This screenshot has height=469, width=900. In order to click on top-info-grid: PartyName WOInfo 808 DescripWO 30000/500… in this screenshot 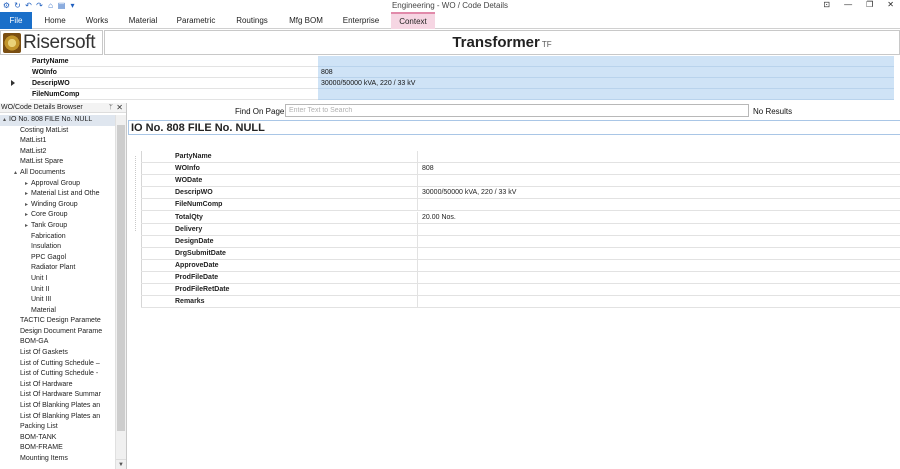, I will do `click(450, 78)`.